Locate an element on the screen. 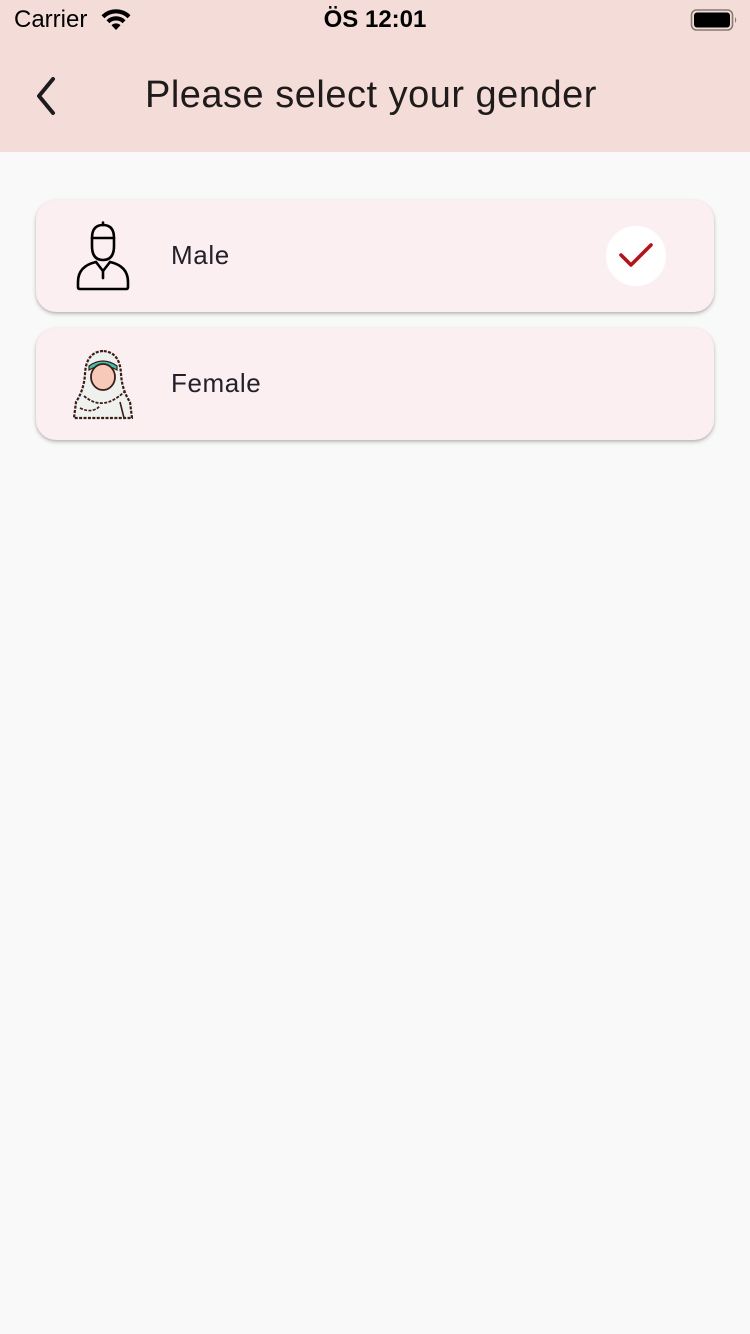  status-bar: Carrier ÖS 12:01 is located at coordinates (375, 20).